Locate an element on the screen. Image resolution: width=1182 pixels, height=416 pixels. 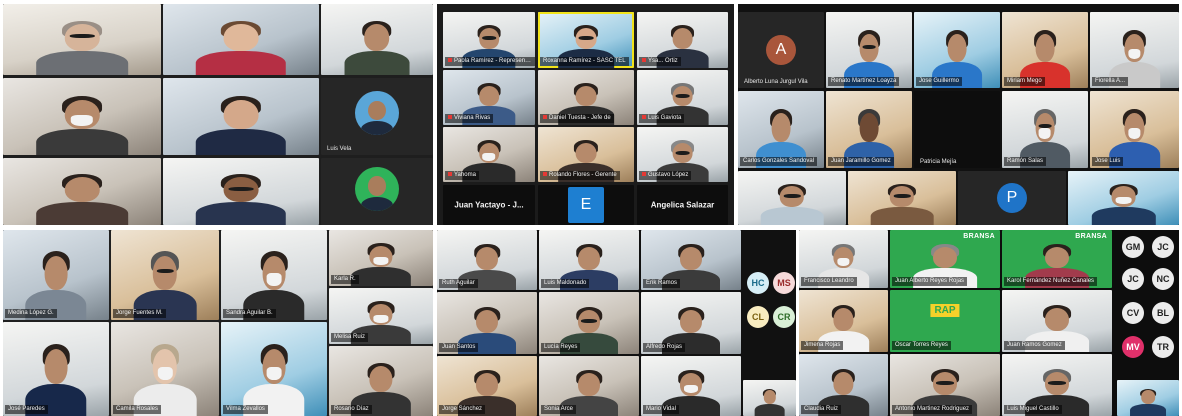
avatar: HC is located at coordinates (758, 283).